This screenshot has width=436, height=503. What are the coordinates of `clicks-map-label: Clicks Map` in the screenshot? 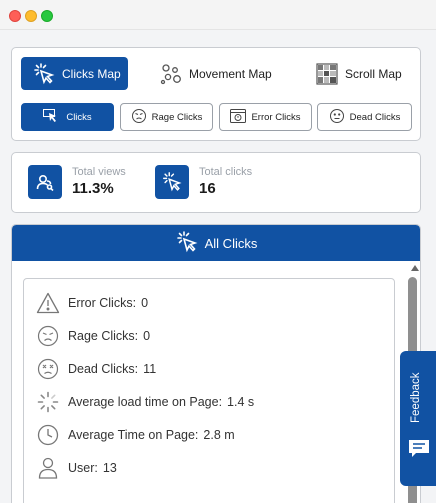 It's located at (91, 73).